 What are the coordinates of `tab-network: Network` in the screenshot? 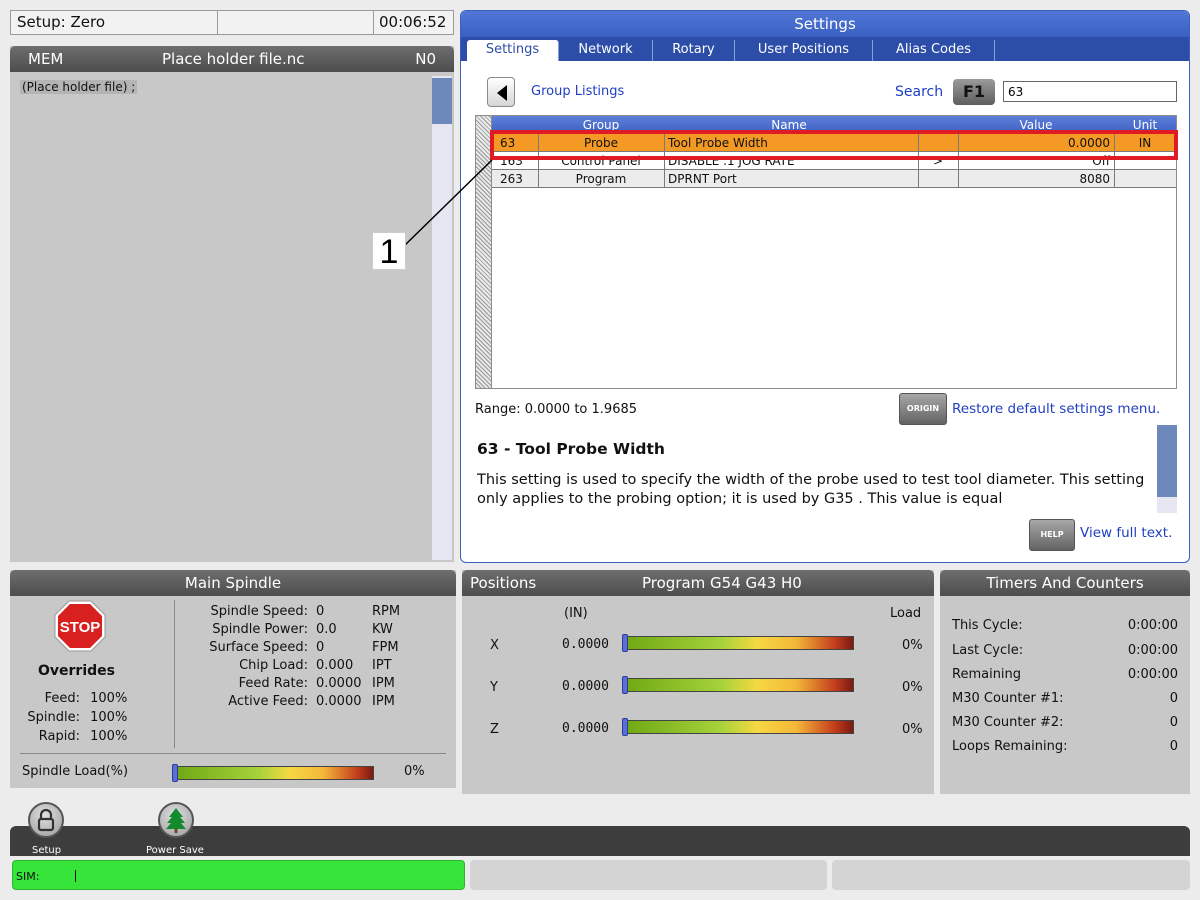 It's located at (606, 50).